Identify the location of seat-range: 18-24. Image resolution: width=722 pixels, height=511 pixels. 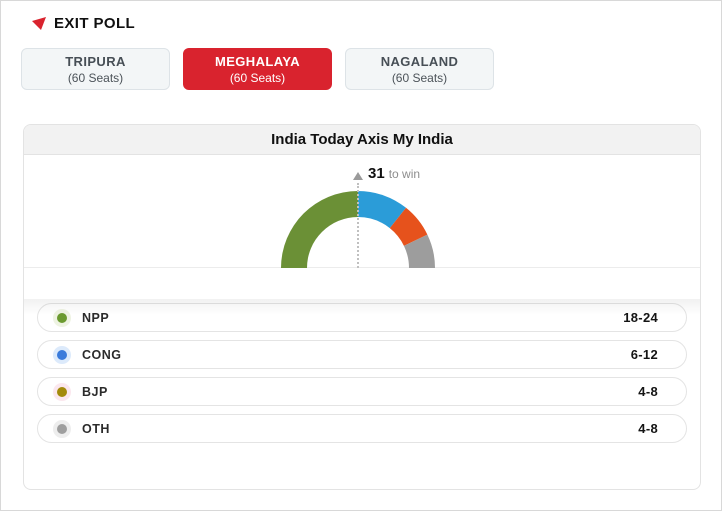
(640, 317).